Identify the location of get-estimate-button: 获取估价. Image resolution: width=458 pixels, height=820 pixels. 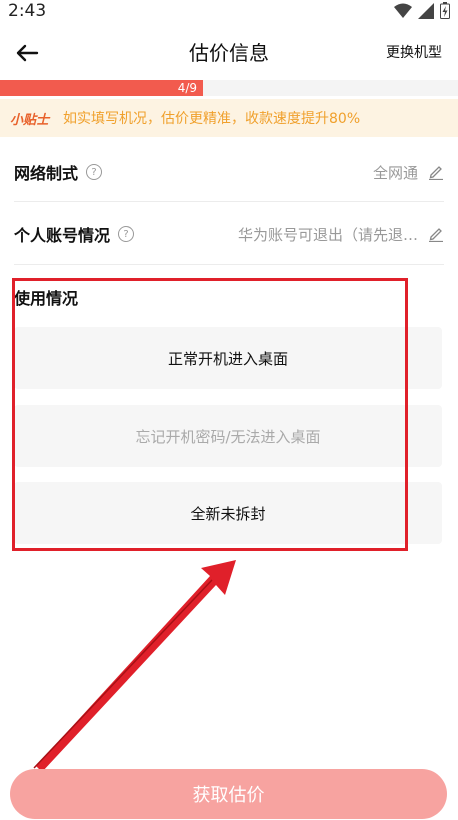
(228, 794).